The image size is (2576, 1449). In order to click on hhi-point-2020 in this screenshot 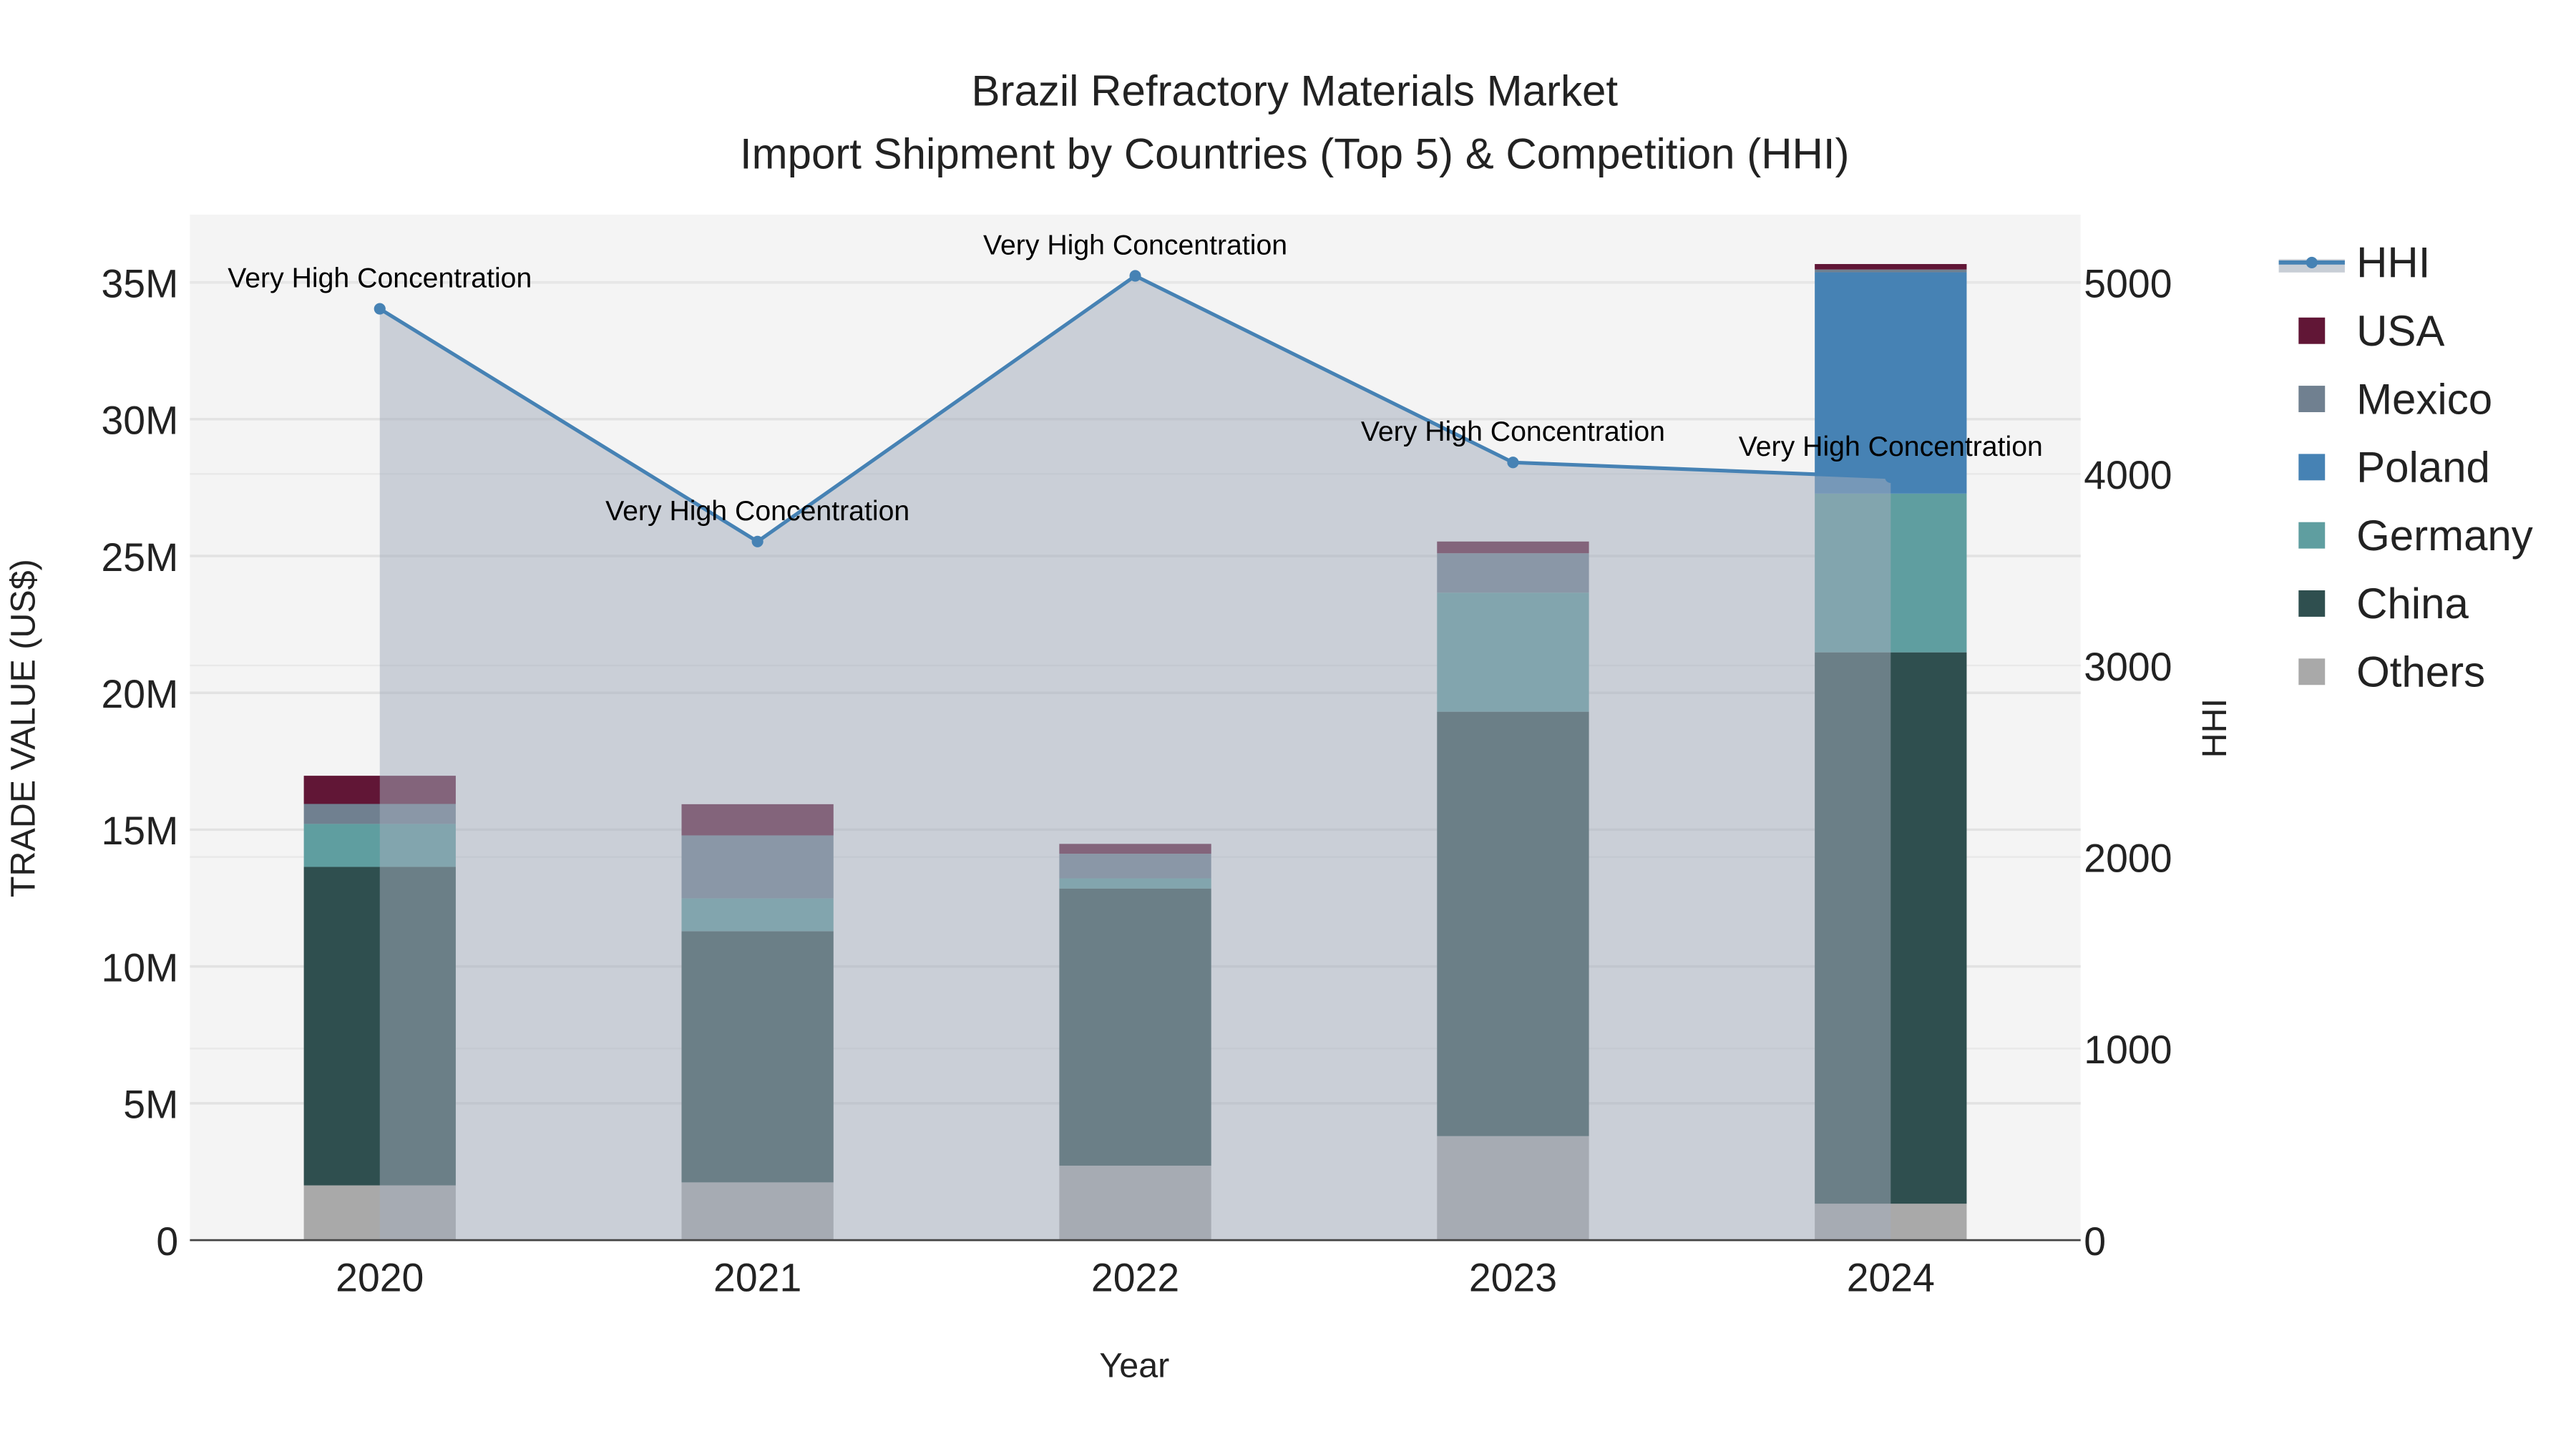, I will do `click(380, 309)`.